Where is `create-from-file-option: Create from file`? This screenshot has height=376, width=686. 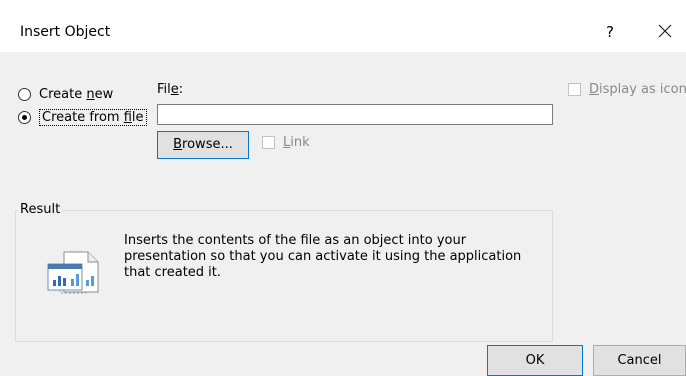
create-from-file-option: Create from file is located at coordinates (82, 117).